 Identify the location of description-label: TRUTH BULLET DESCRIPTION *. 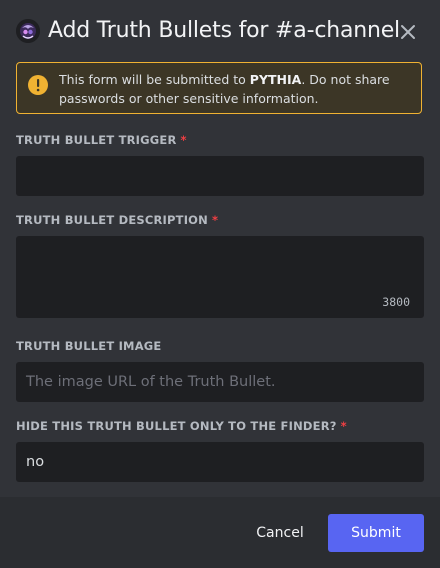
(117, 220).